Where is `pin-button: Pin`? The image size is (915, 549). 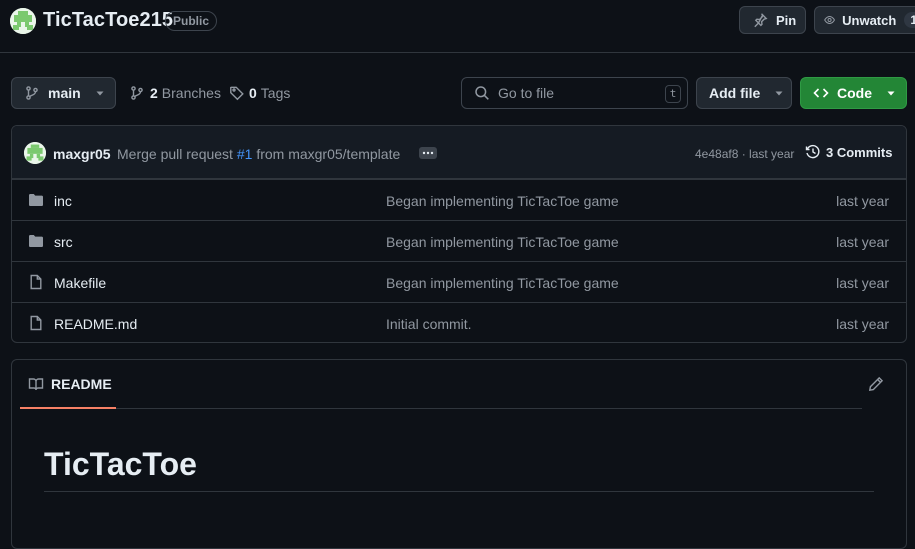
pin-button: Pin is located at coordinates (772, 20).